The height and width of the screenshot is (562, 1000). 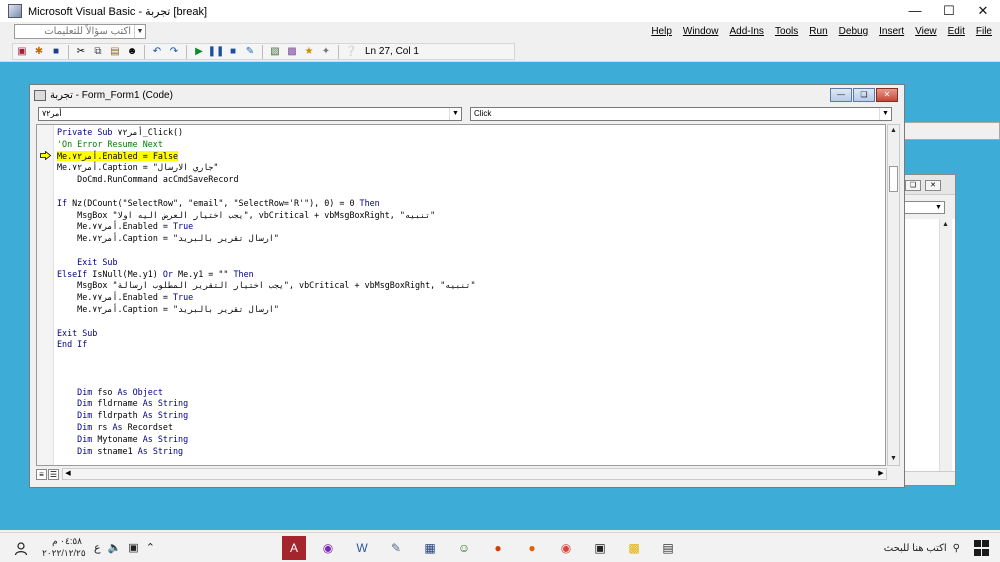 I want to click on code-horizontal-scrollbar: ◀ ▶, so click(x=474, y=474).